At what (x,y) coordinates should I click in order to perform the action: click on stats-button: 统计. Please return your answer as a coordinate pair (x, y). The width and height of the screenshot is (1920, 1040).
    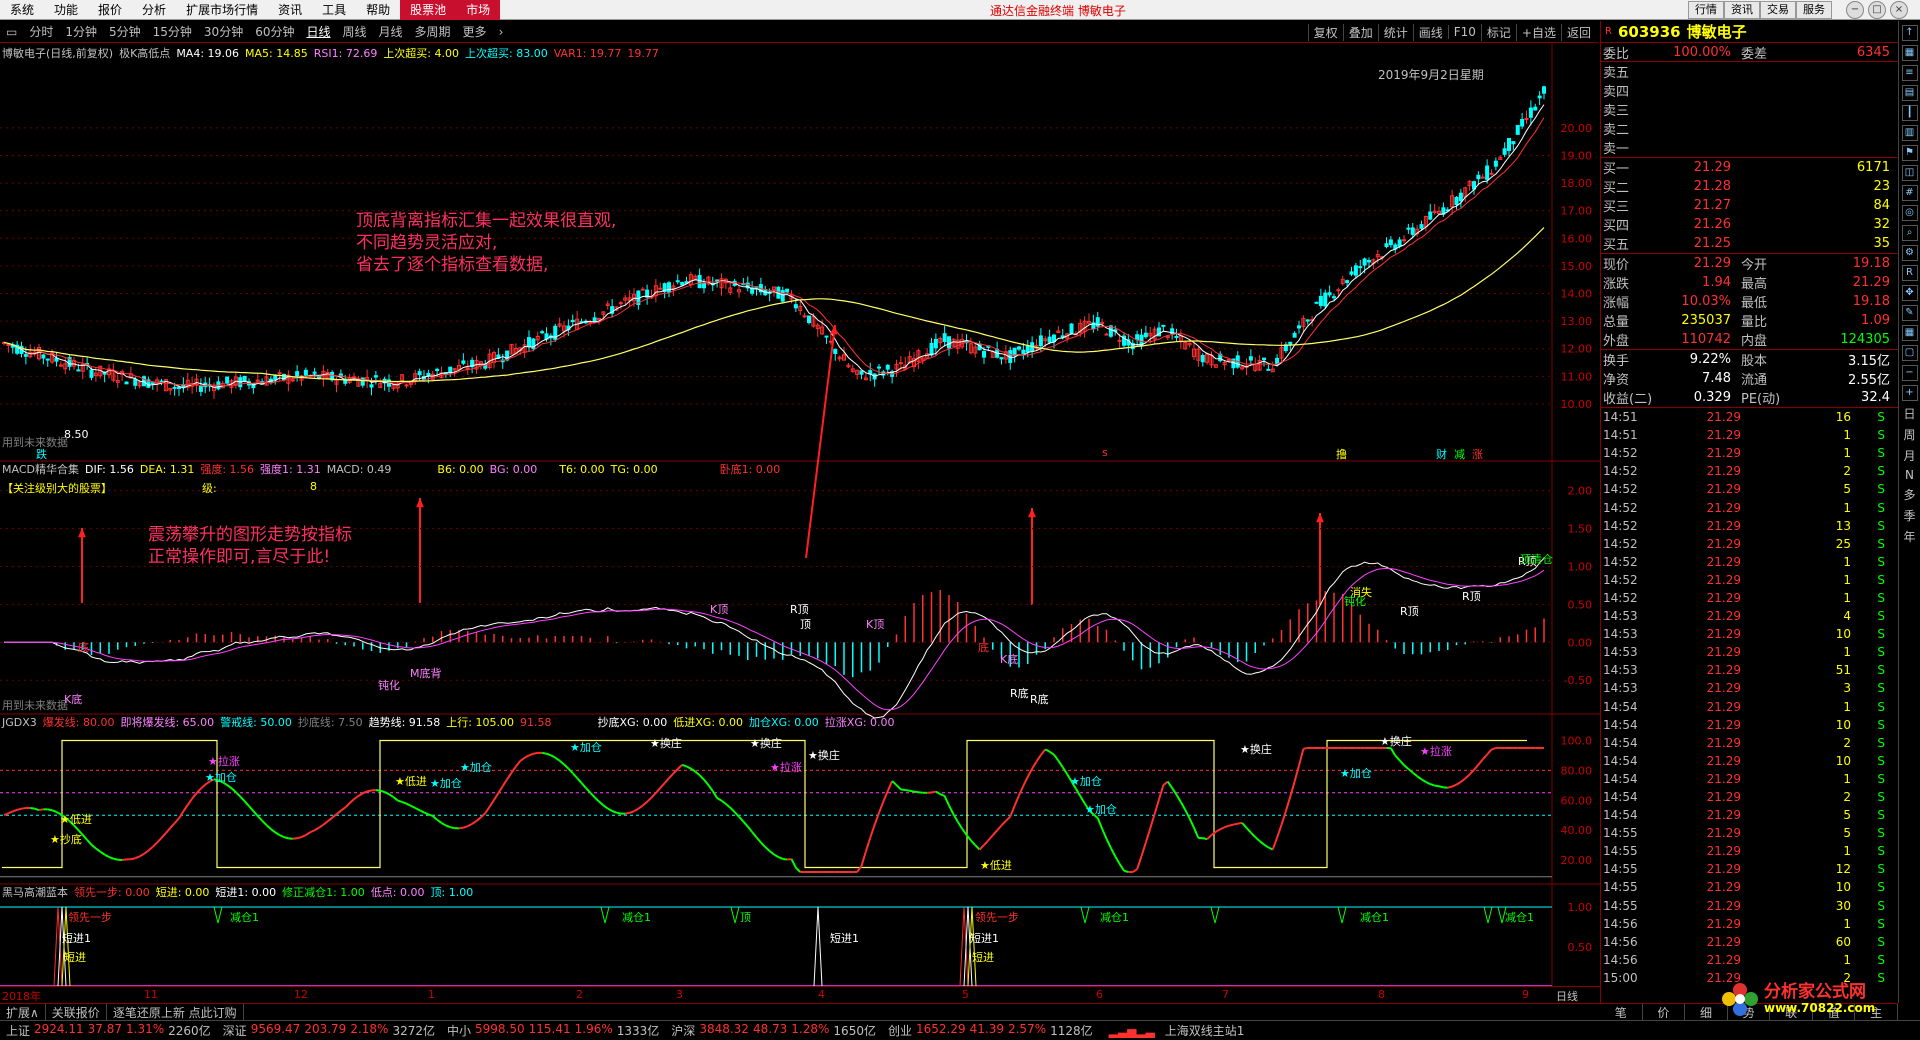
    Looking at the image, I should click on (1395, 32).